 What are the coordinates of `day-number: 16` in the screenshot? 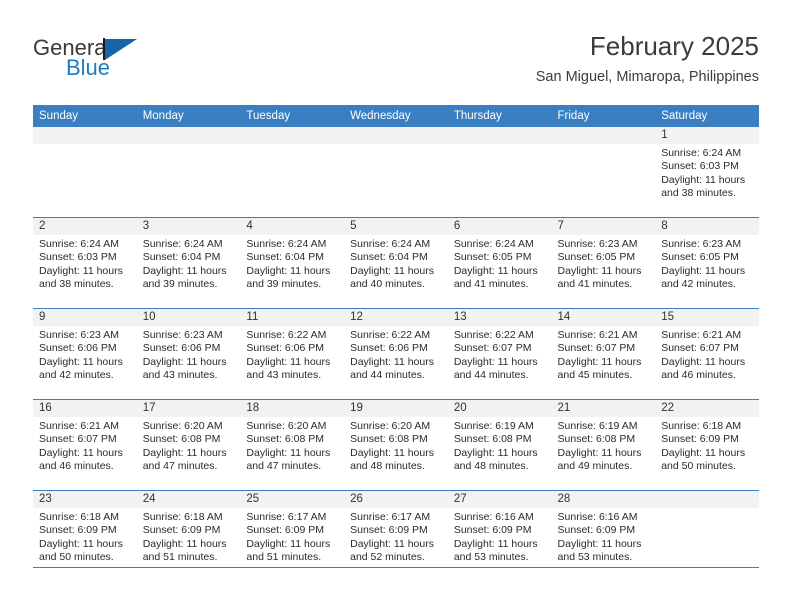 It's located at (85, 408).